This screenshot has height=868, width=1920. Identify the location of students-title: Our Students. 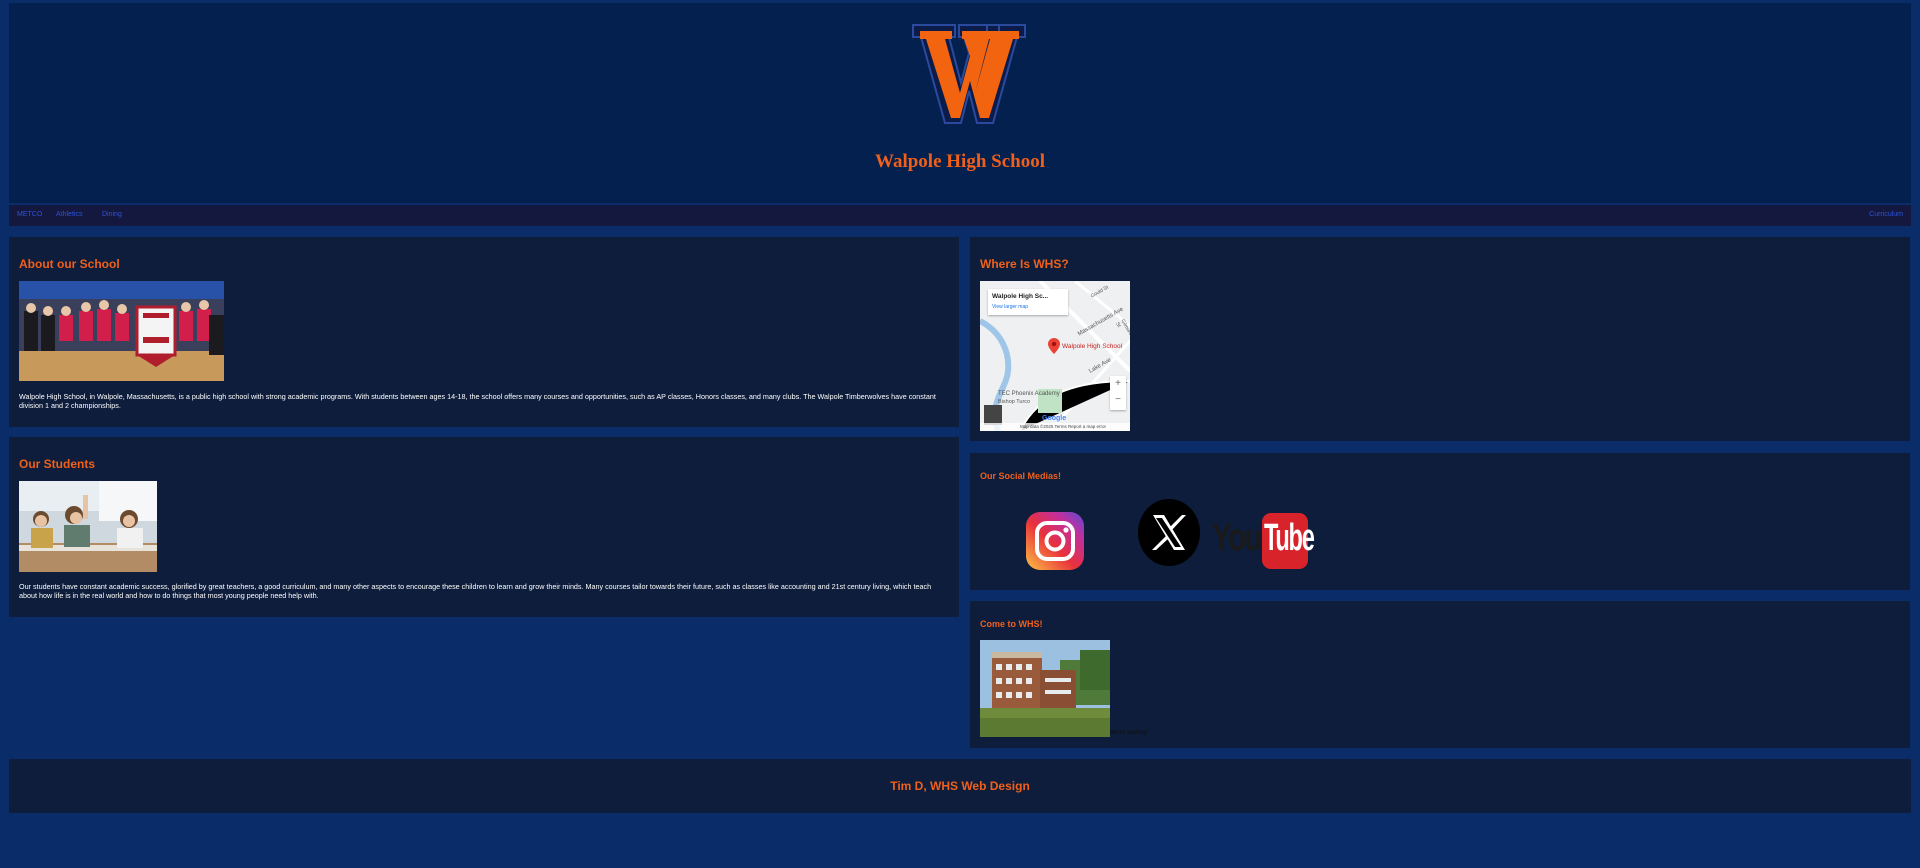
(57, 464).